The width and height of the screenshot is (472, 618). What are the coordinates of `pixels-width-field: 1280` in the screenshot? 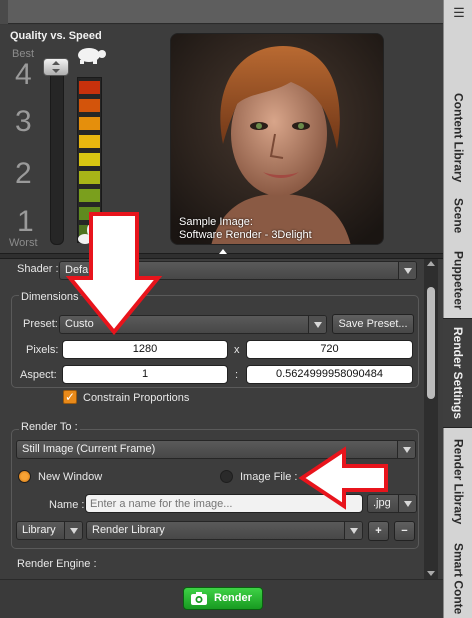 It's located at (145, 349).